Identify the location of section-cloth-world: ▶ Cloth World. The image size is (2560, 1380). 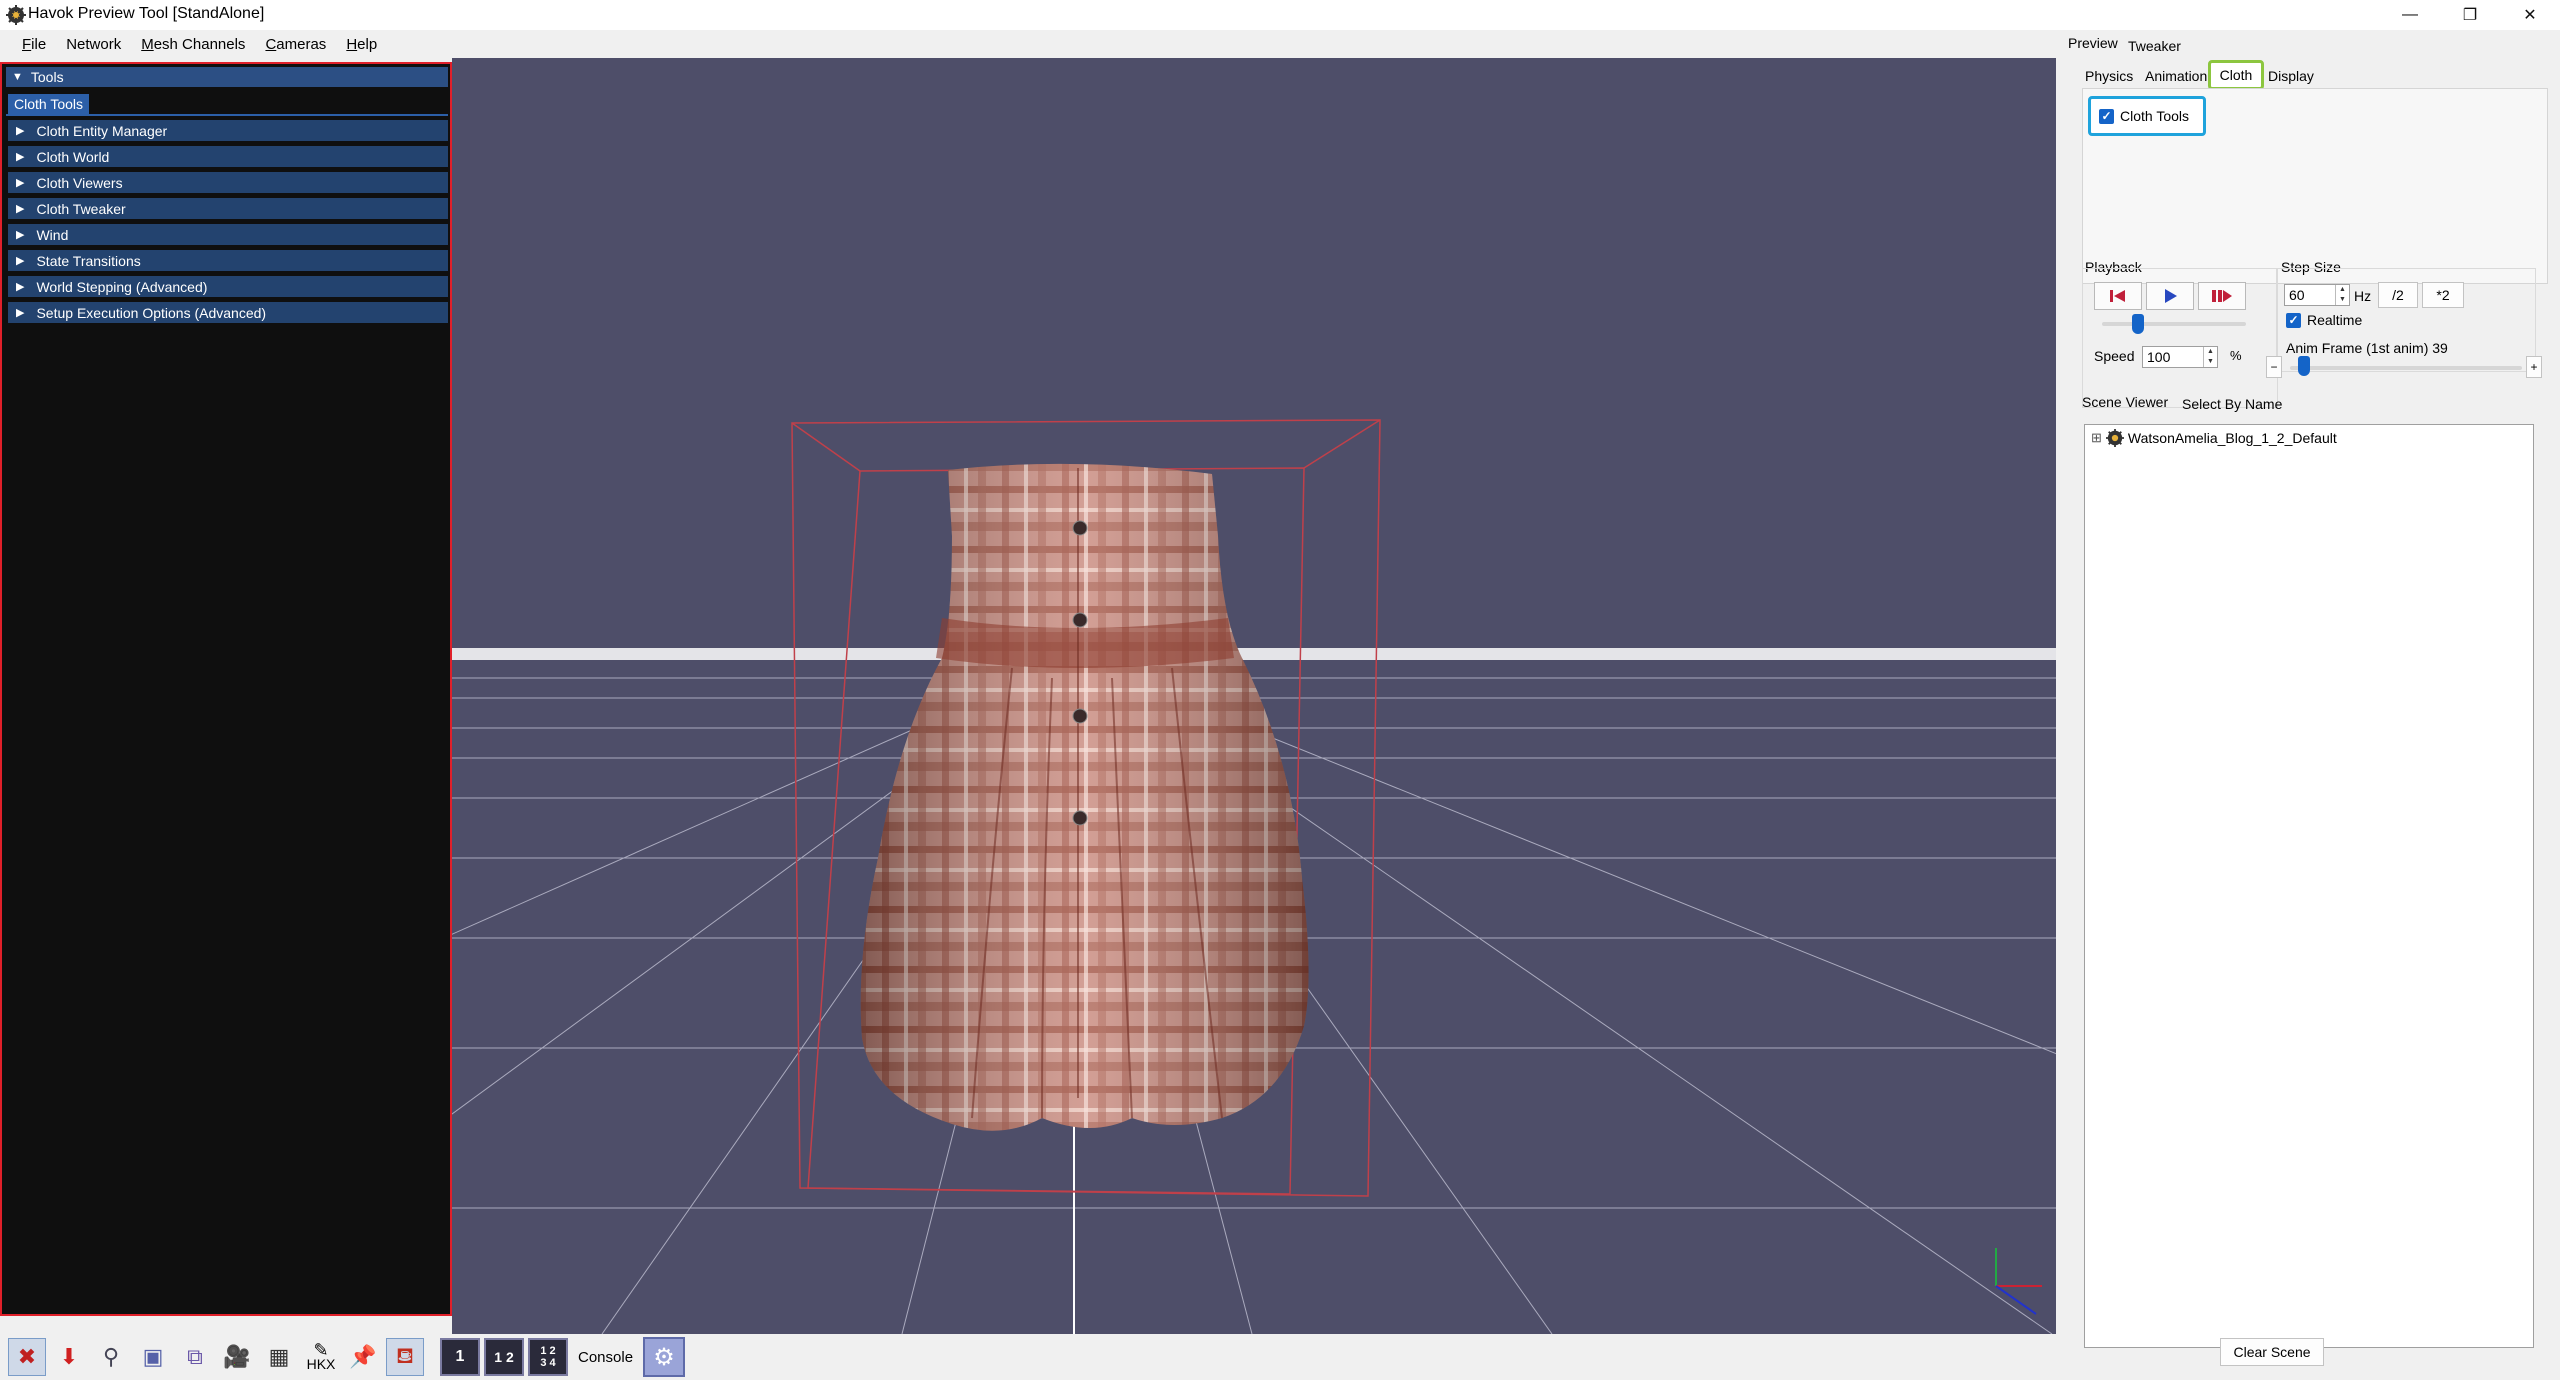
(228, 156).